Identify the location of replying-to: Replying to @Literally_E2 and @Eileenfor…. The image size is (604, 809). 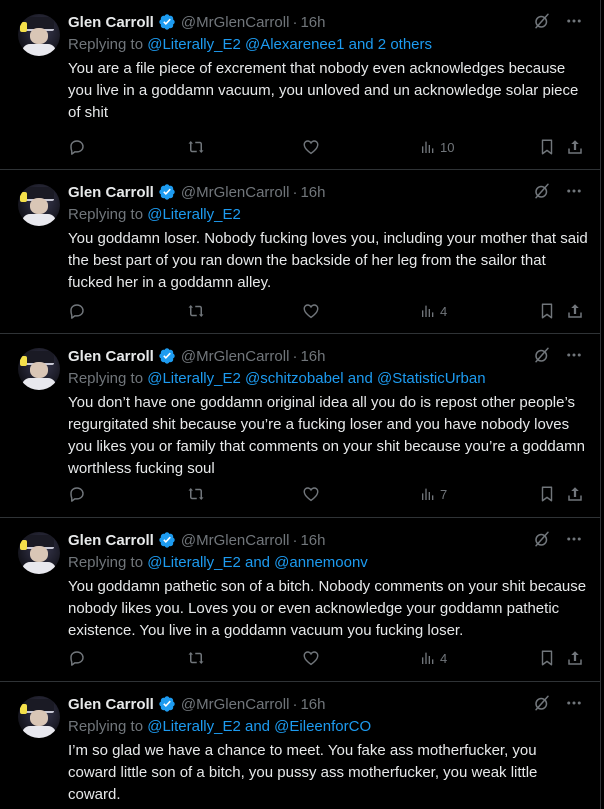
(219, 726).